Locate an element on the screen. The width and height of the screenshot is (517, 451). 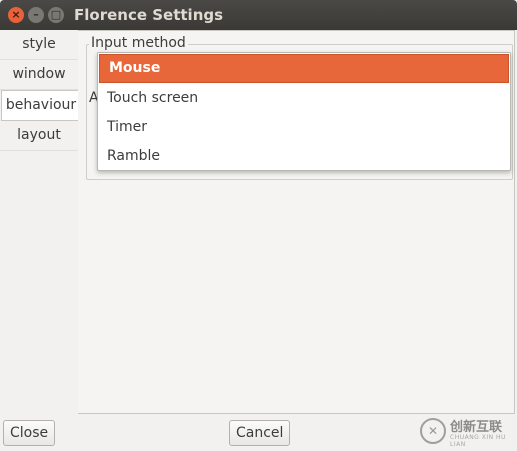
input-method-label: Input method is located at coordinates (138, 43).